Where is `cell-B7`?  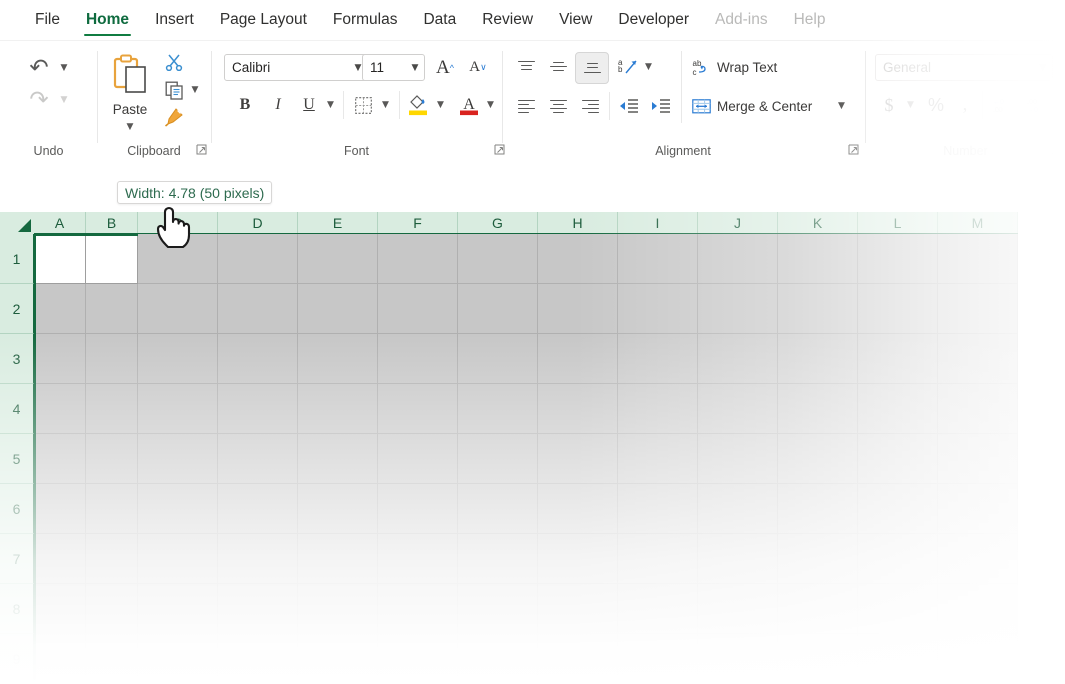 cell-B7 is located at coordinates (112, 559).